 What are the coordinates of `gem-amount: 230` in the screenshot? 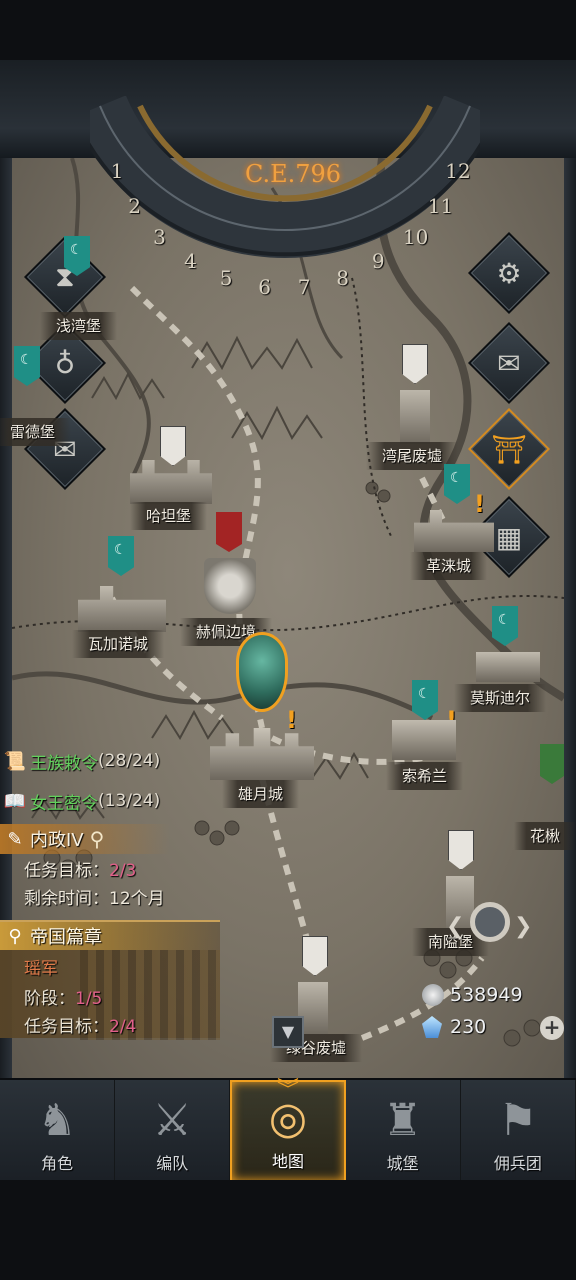 It's located at (468, 1027).